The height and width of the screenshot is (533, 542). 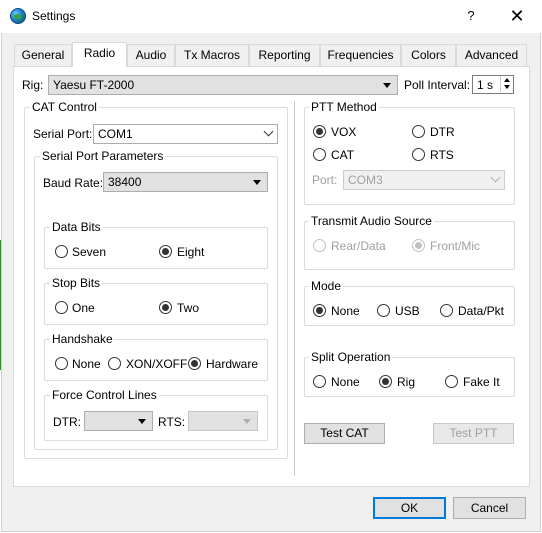 I want to click on ptt-port-value: COM3, so click(x=365, y=180).